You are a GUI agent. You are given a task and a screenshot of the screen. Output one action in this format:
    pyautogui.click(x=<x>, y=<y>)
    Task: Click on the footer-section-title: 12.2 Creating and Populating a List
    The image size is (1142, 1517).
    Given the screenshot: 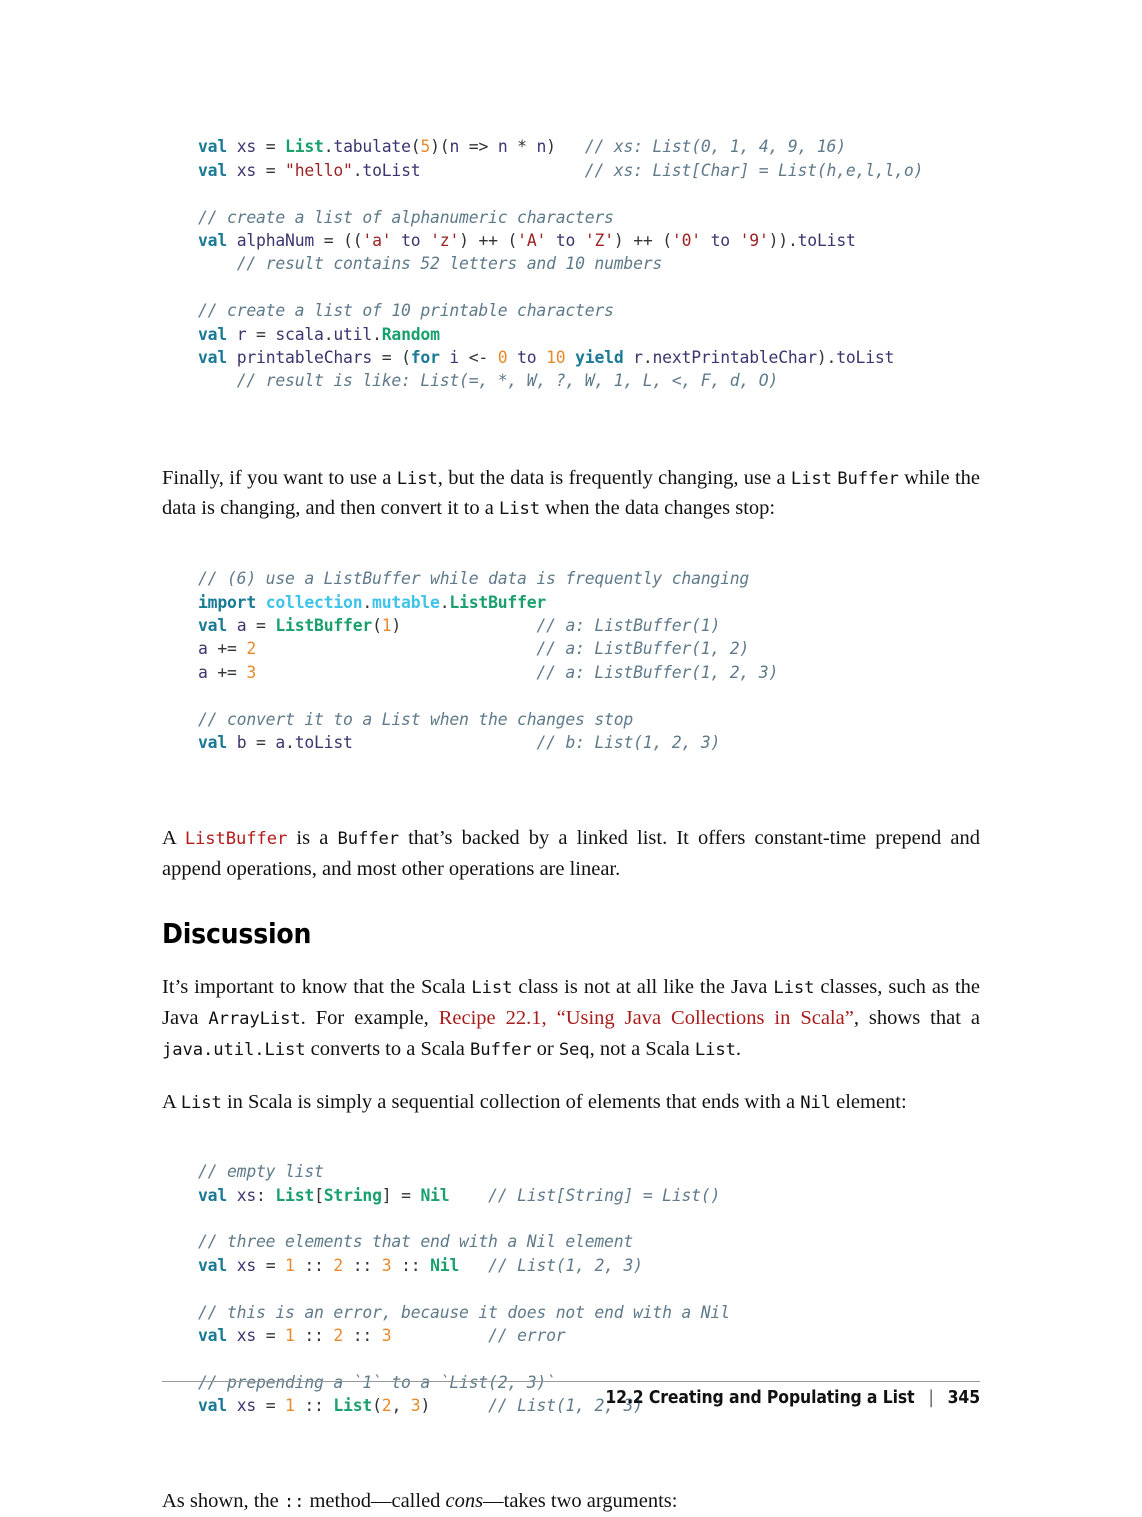 What is the action you would take?
    pyautogui.click(x=759, y=1398)
    